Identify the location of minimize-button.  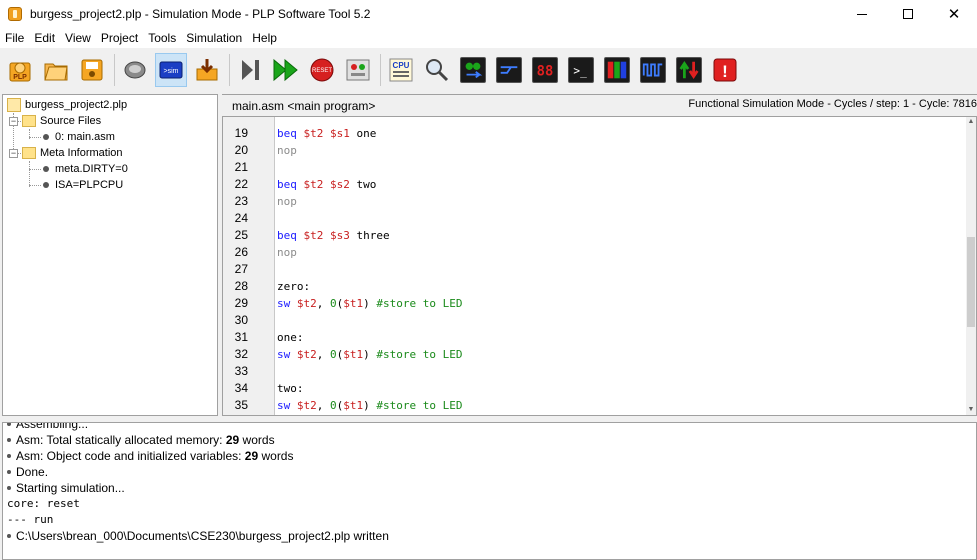
(862, 14).